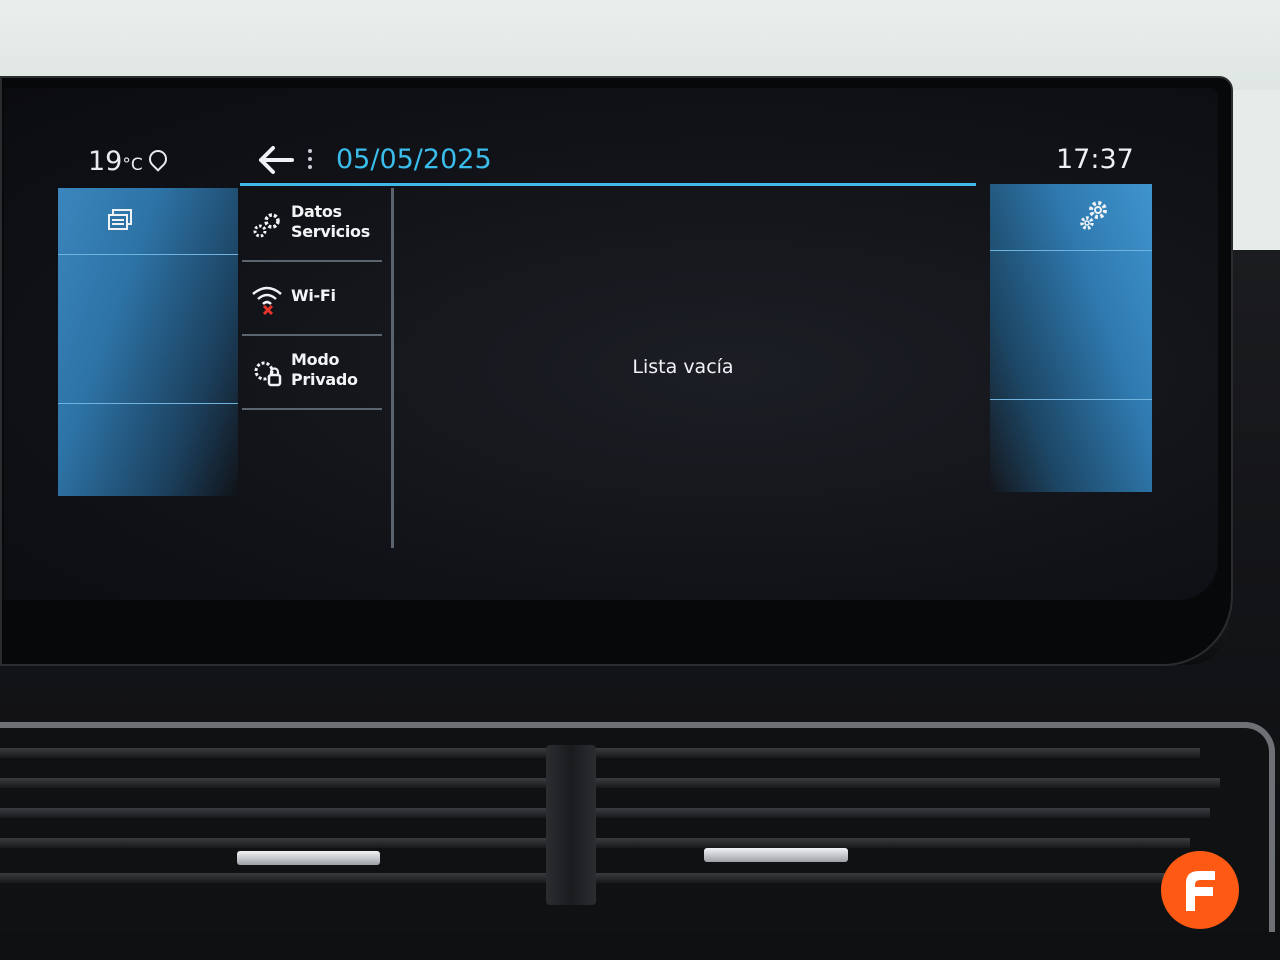 This screenshot has width=1280, height=960. What do you see at coordinates (330, 221) in the screenshot?
I see `menu-item-label: Datos Servicios` at bounding box center [330, 221].